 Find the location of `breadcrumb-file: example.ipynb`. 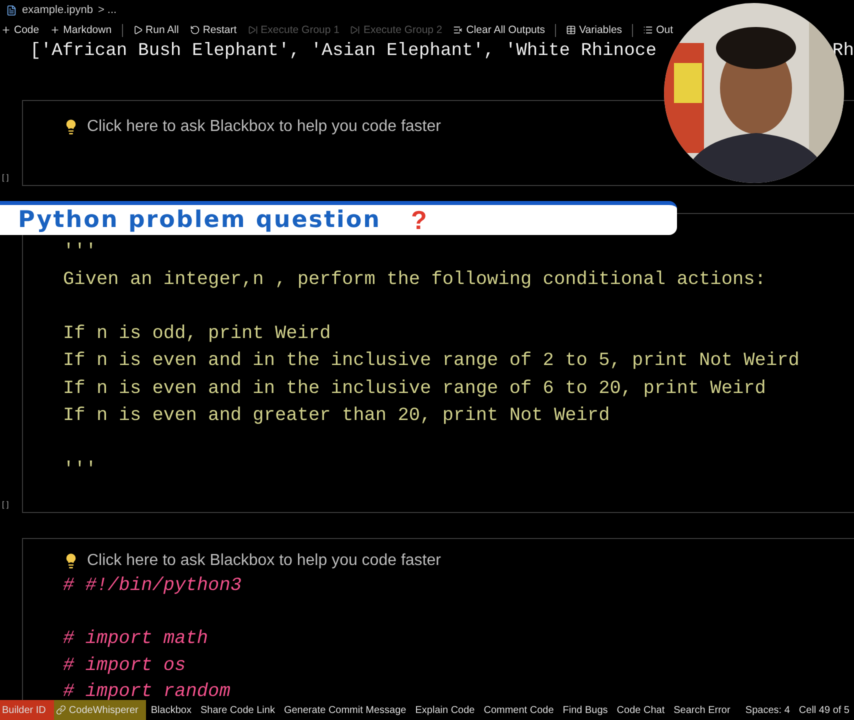

breadcrumb-file: example.ipynb is located at coordinates (57, 10).